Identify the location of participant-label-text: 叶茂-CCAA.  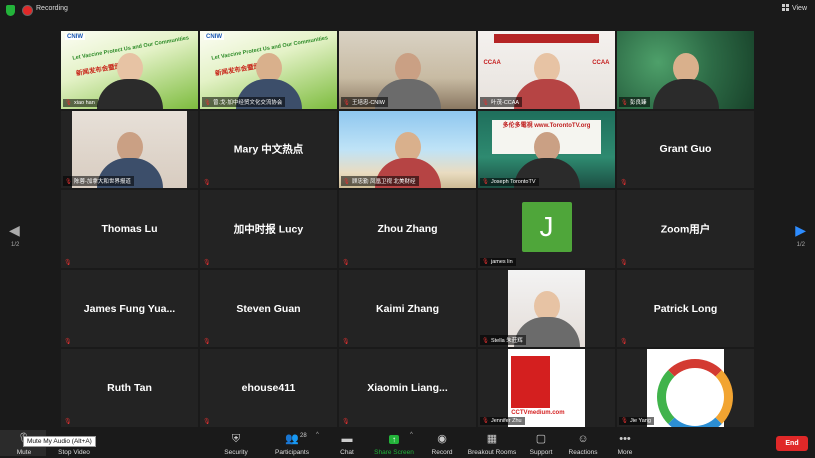
(505, 102).